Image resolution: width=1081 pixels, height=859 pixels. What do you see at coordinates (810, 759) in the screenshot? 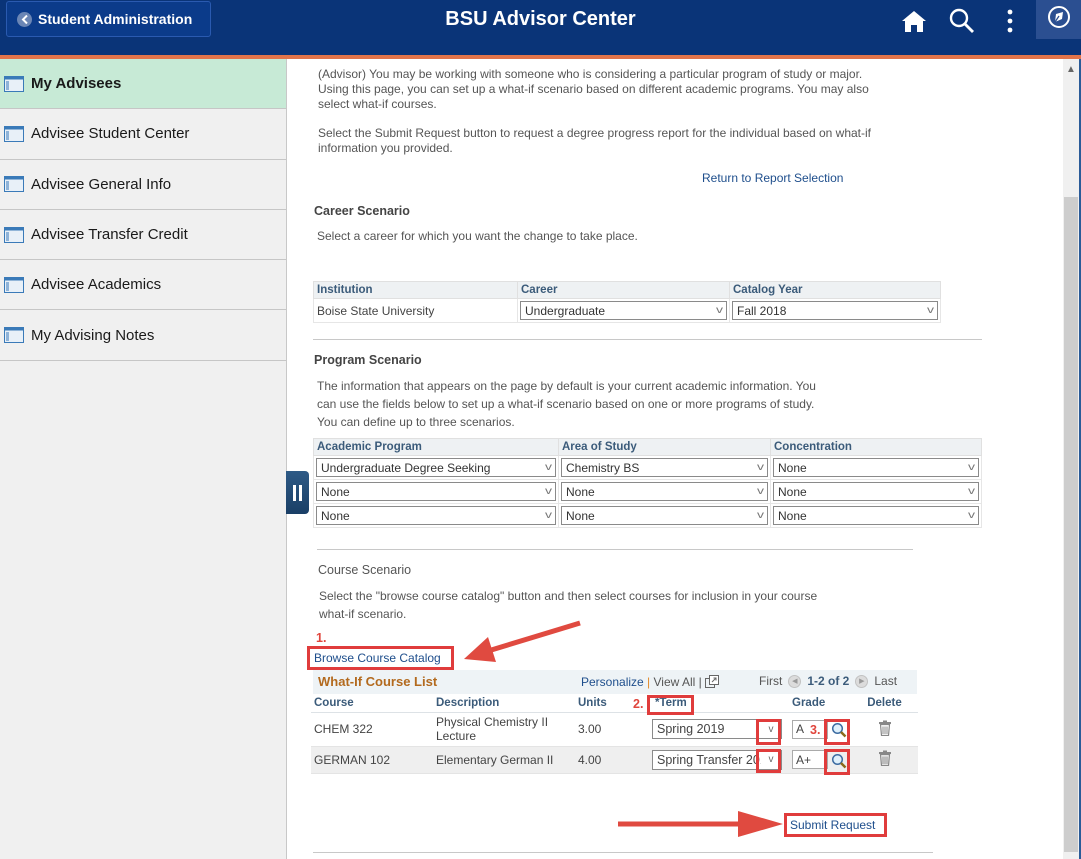
I see `grade-input: A+` at bounding box center [810, 759].